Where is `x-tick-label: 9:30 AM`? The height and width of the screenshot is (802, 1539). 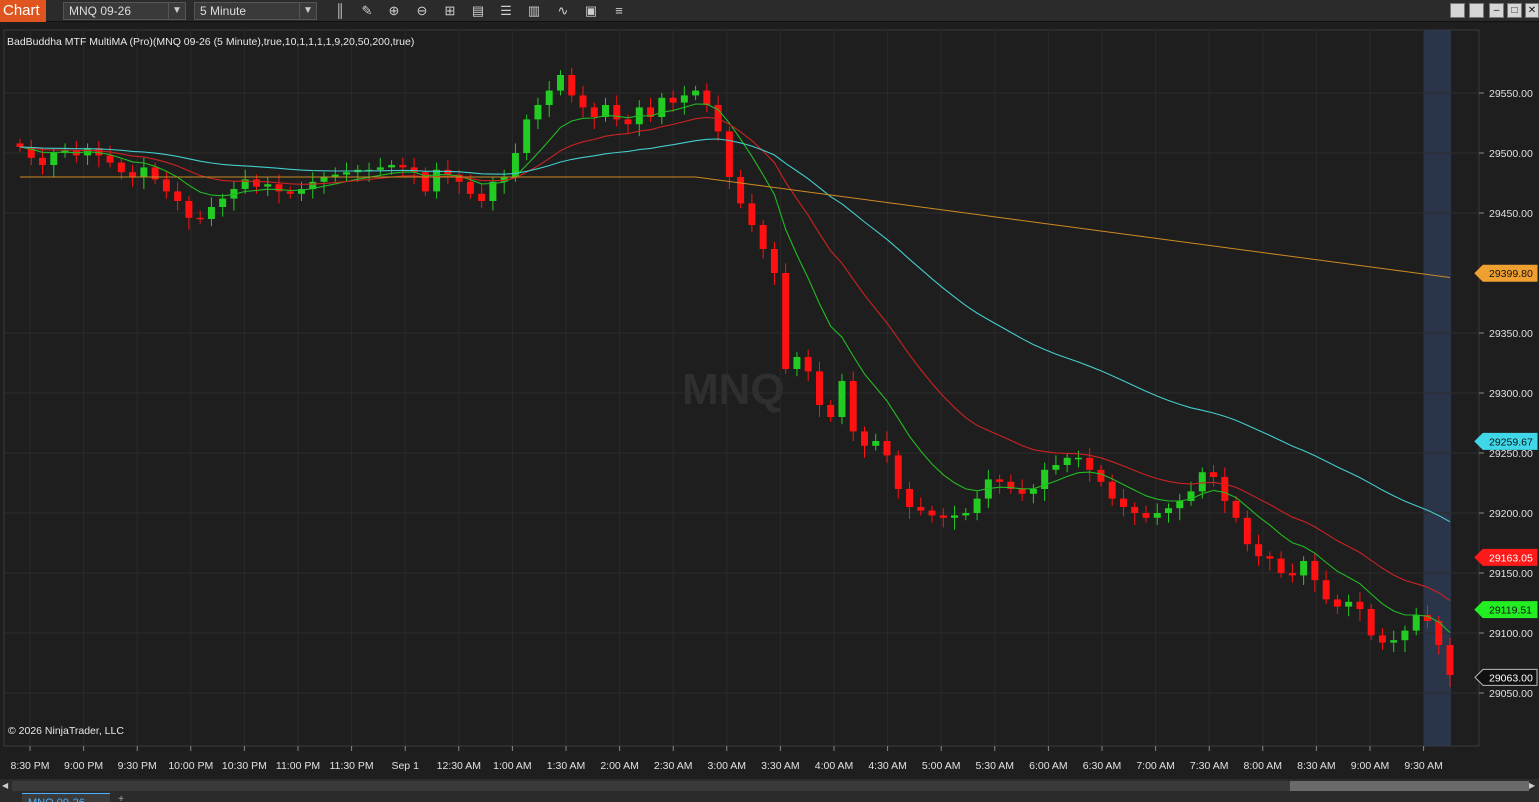
x-tick-label: 9:30 AM is located at coordinates (1423, 766).